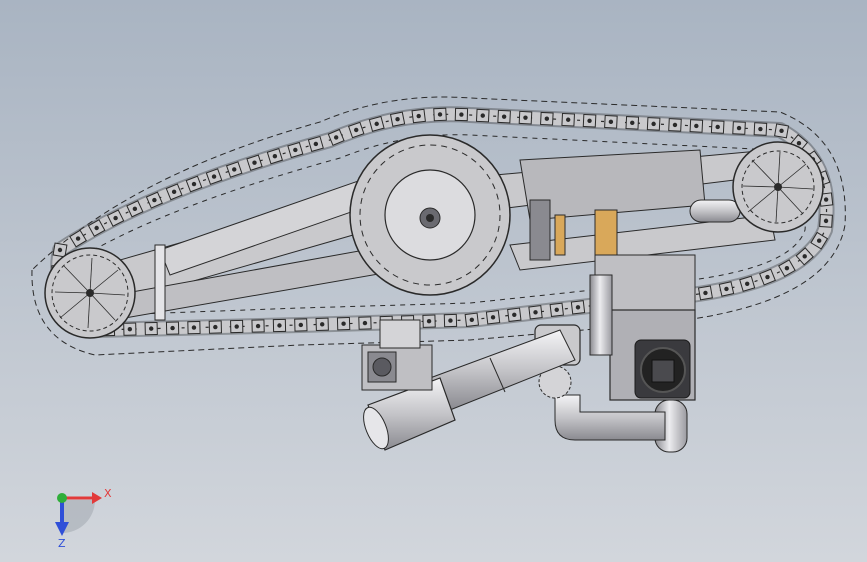  Describe the element at coordinates (108, 493) in the screenshot. I see `x-axis-label: X` at that location.